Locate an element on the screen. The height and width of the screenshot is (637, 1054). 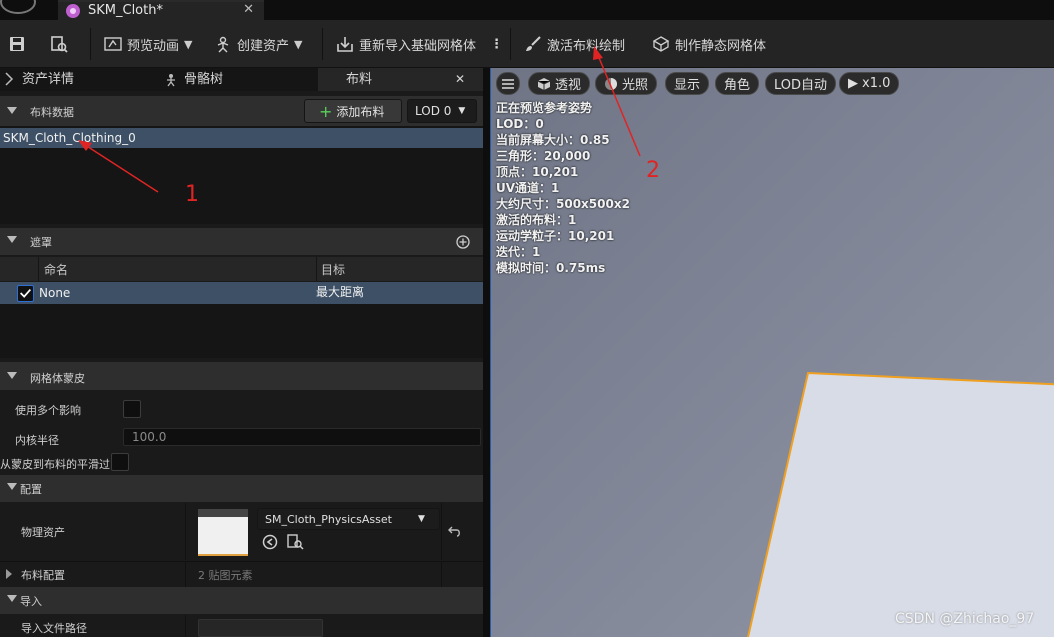
character-label: 角色 is located at coordinates (737, 85).